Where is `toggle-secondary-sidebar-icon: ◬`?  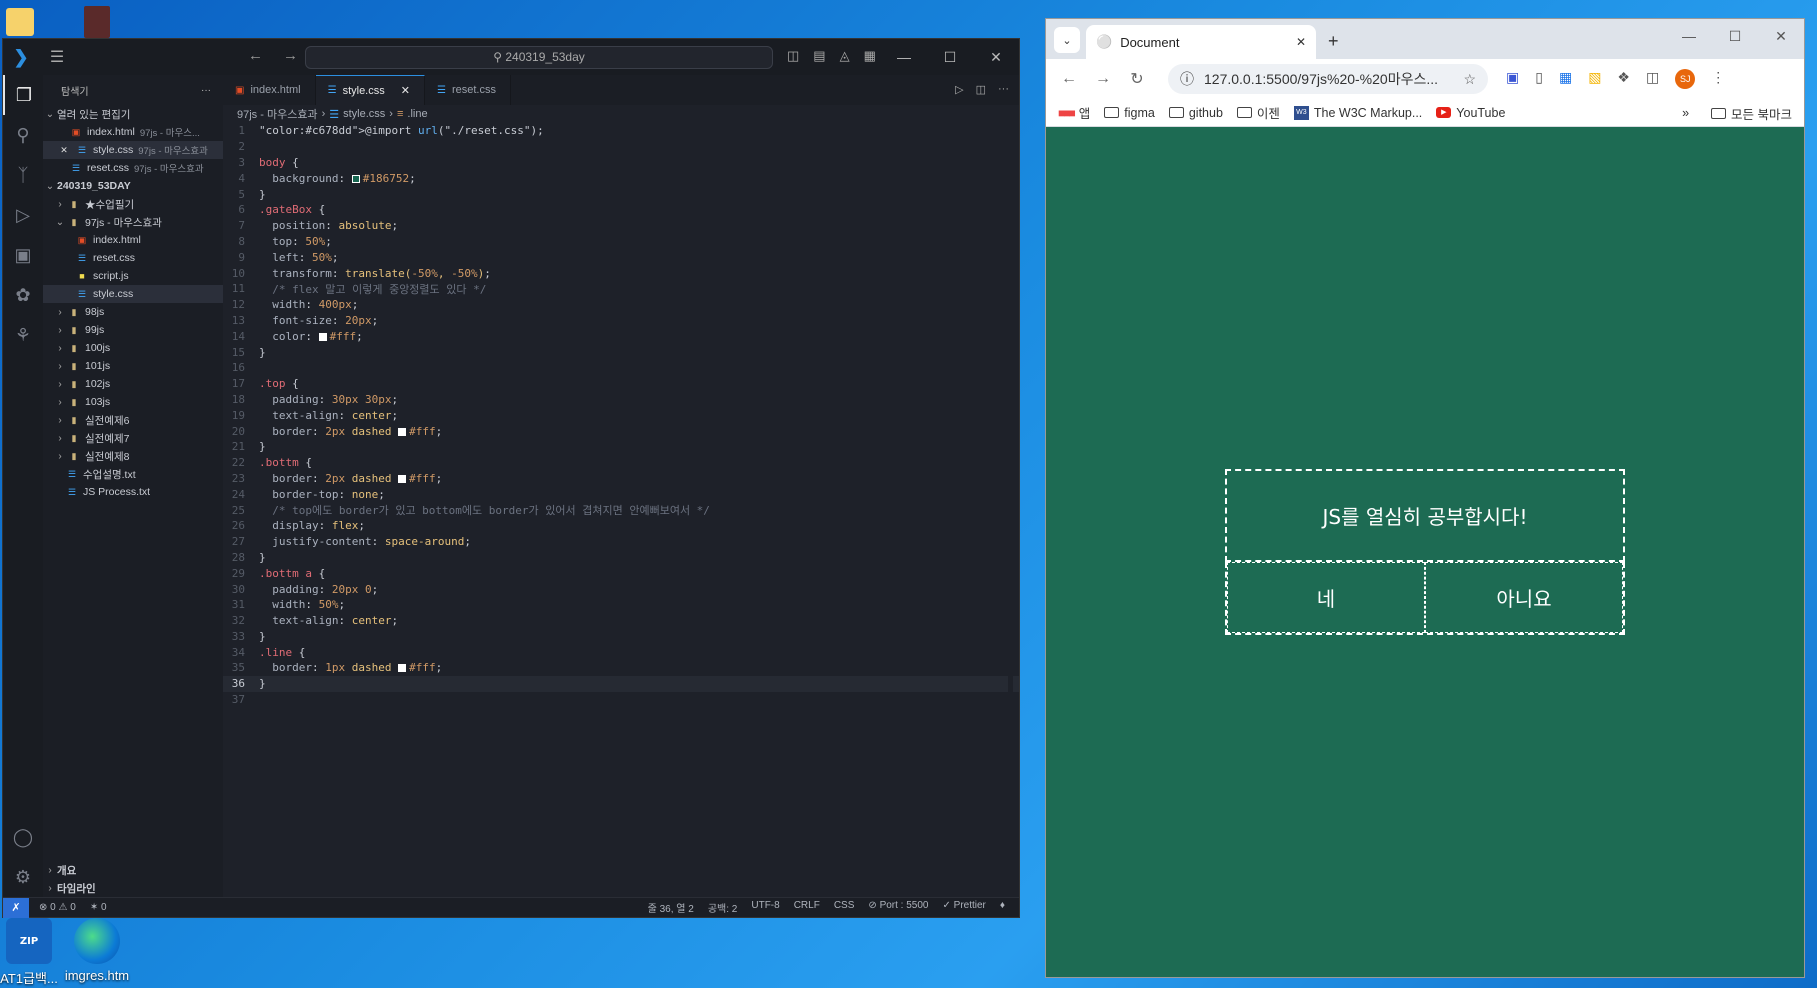
toggle-secondary-sidebar-icon: ◬ is located at coordinates (845, 56).